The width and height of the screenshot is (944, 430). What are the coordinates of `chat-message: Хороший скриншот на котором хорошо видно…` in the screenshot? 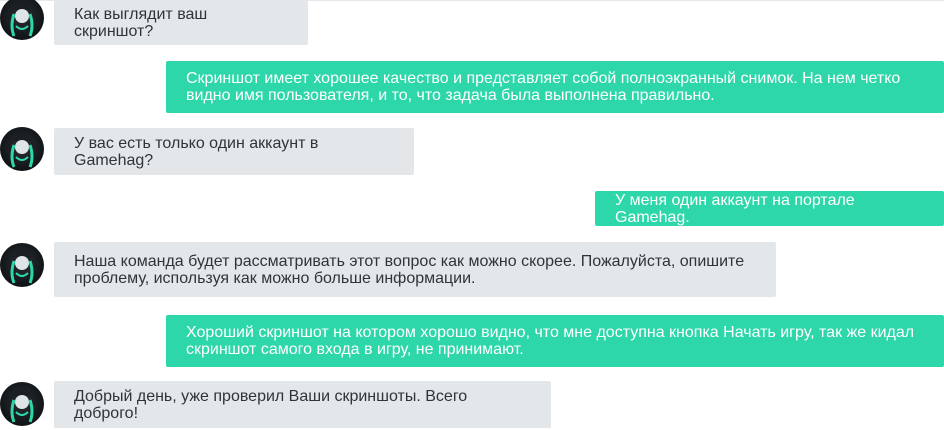 It's located at (555, 341).